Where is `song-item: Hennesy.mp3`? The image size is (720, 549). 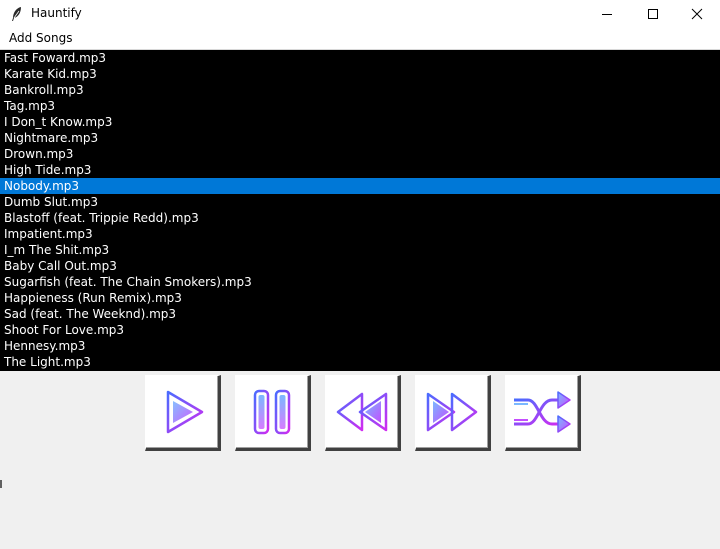
song-item: Hennesy.mp3 is located at coordinates (360, 346).